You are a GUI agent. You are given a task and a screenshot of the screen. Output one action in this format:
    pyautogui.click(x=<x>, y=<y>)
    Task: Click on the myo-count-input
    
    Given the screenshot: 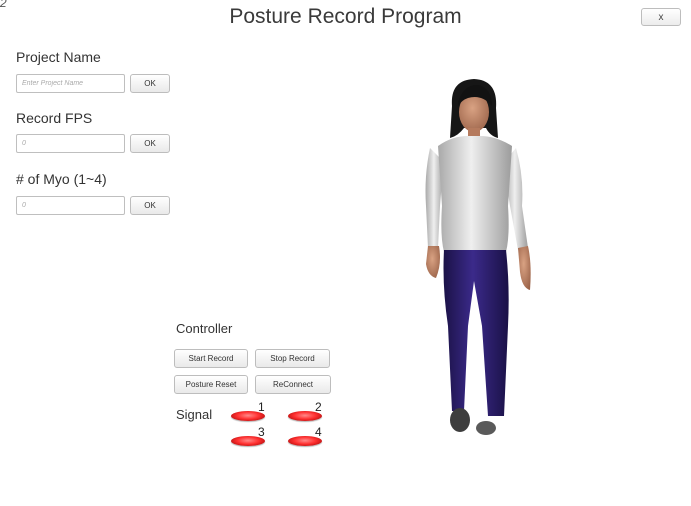 What is the action you would take?
    pyautogui.click(x=70, y=205)
    